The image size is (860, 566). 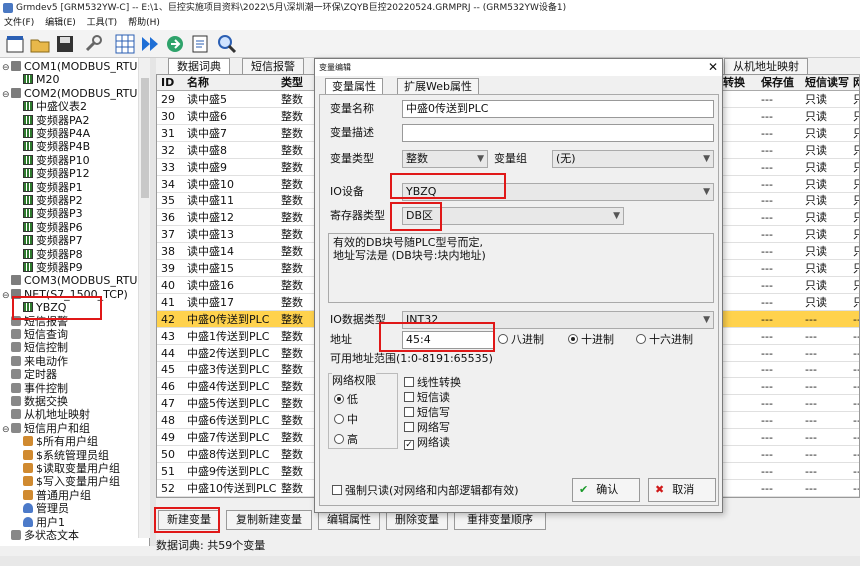 I want to click on menu-help: 帮助(H), so click(x=144, y=23).